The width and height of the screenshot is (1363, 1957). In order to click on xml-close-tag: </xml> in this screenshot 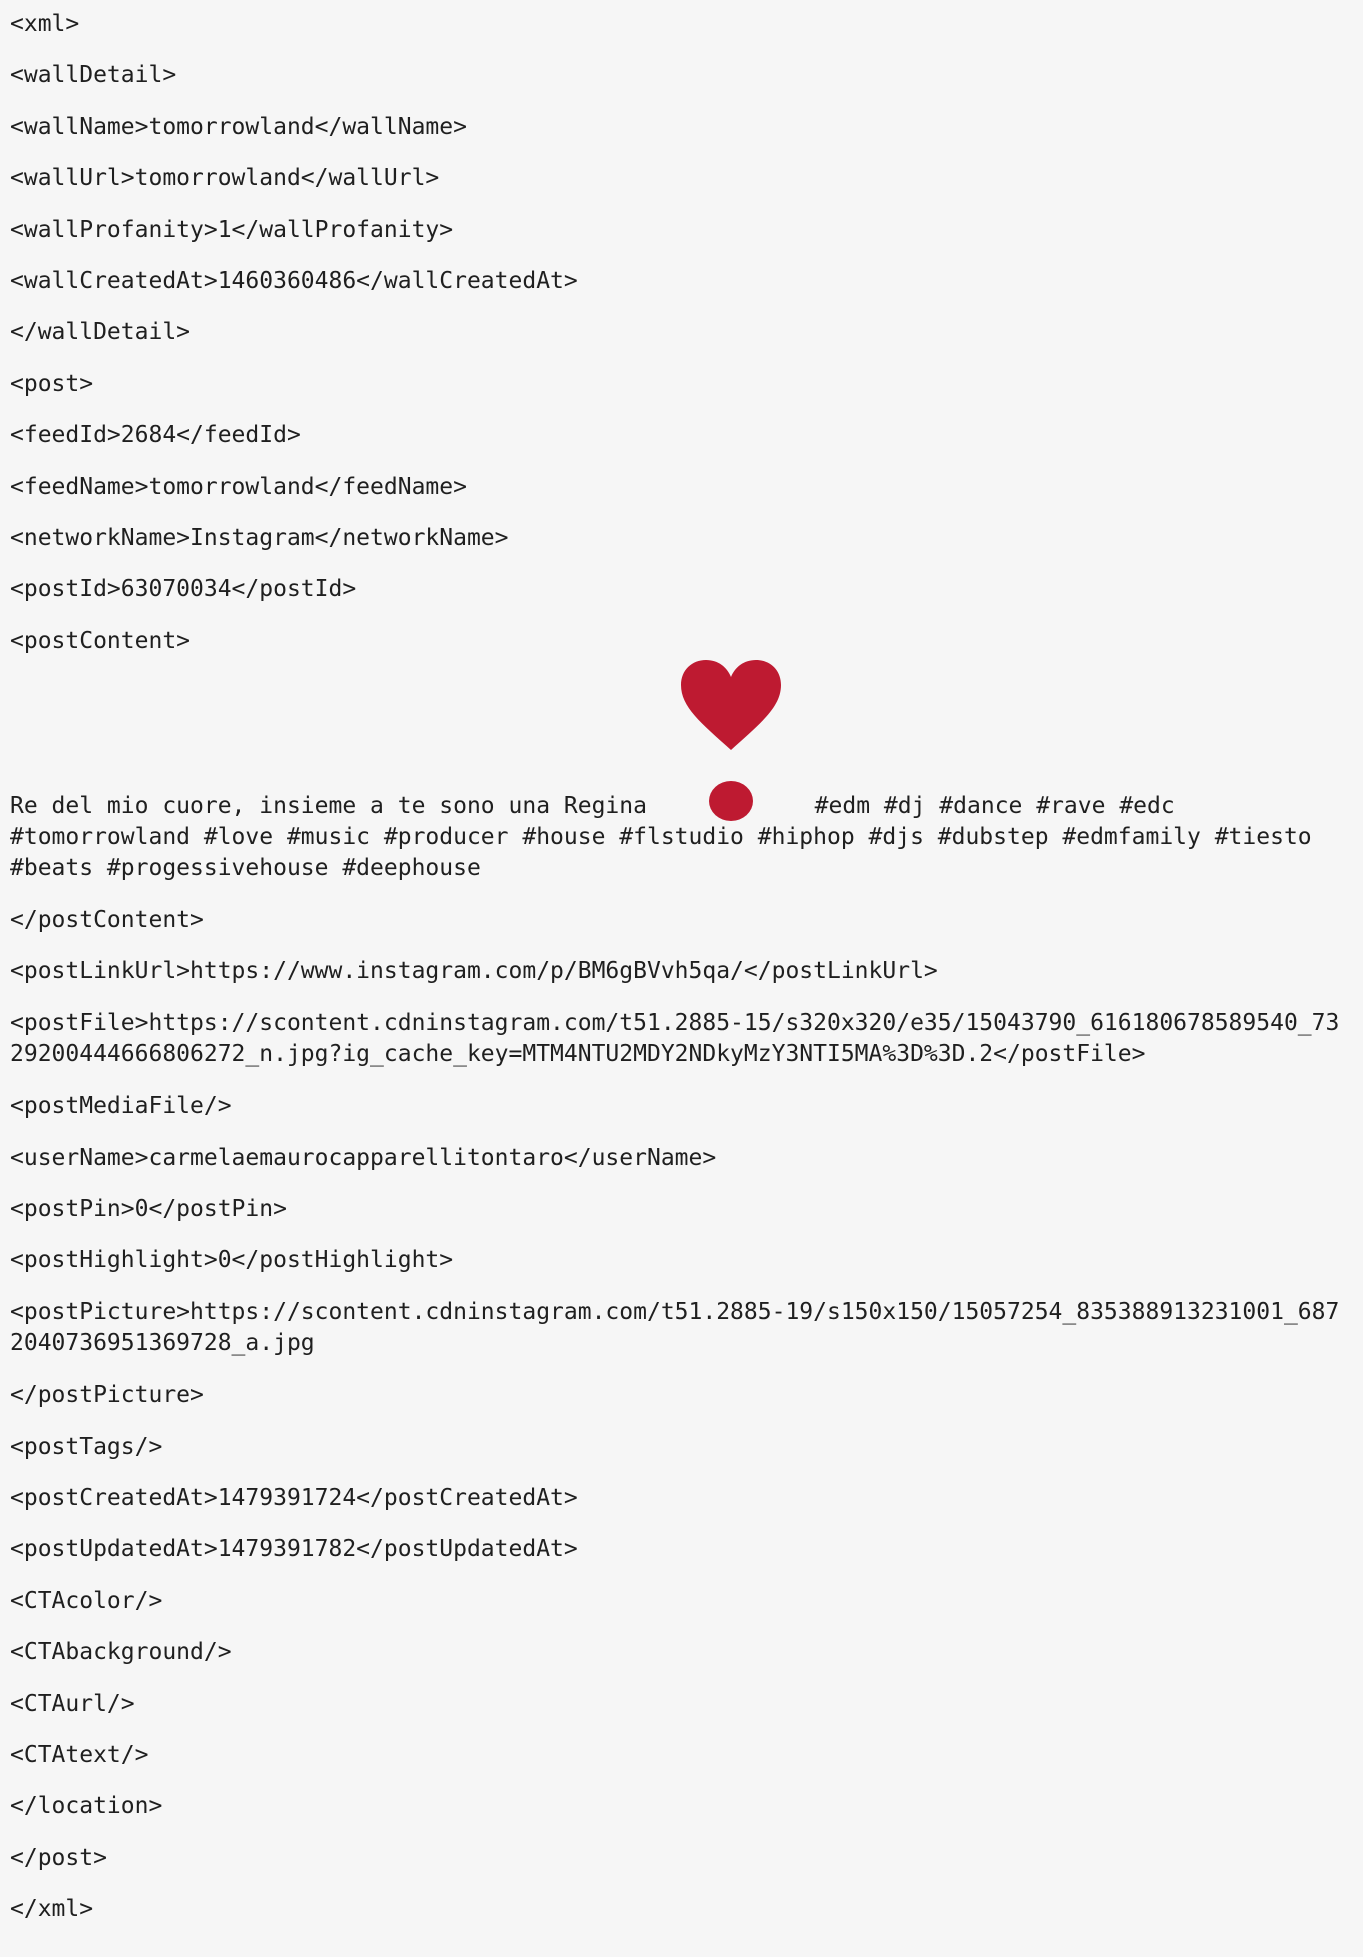, I will do `click(52, 1909)`.